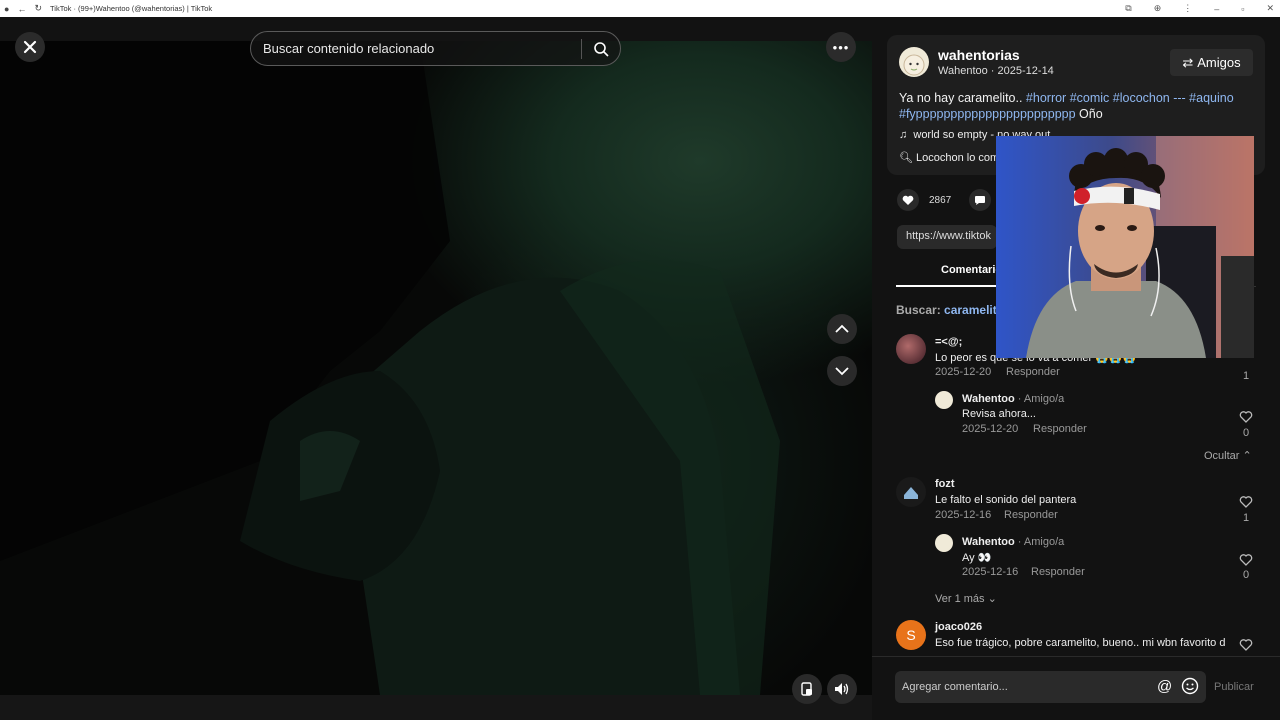 The height and width of the screenshot is (720, 1280). What do you see at coordinates (21, 9) in the screenshot?
I see `back-icon: ←` at bounding box center [21, 9].